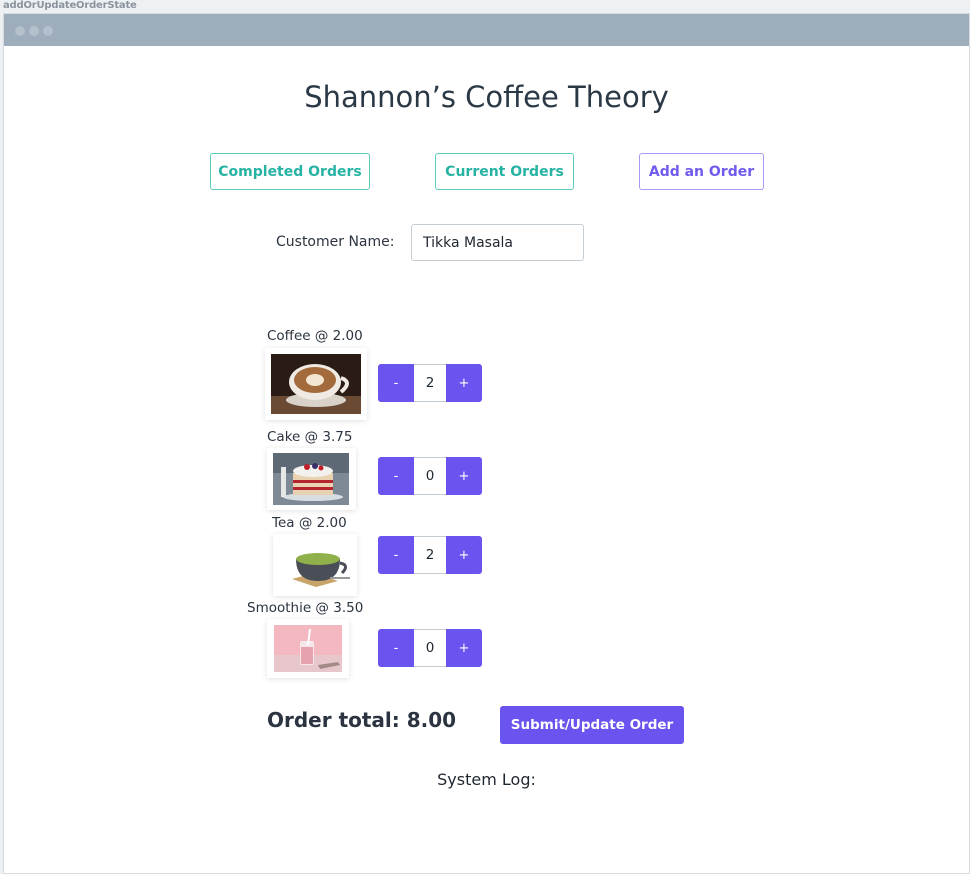 This screenshot has width=970, height=874. I want to click on quantity-stepper-cake: - 0 +, so click(432, 476).